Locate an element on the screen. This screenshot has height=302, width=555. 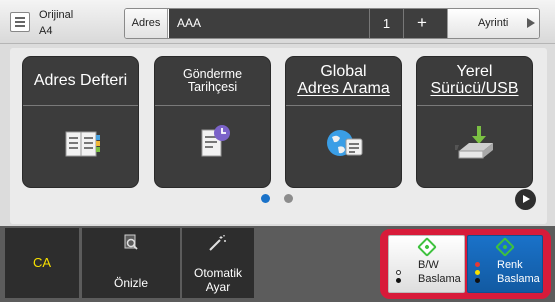
tile-label: Adres Defteri is located at coordinates (80, 81).